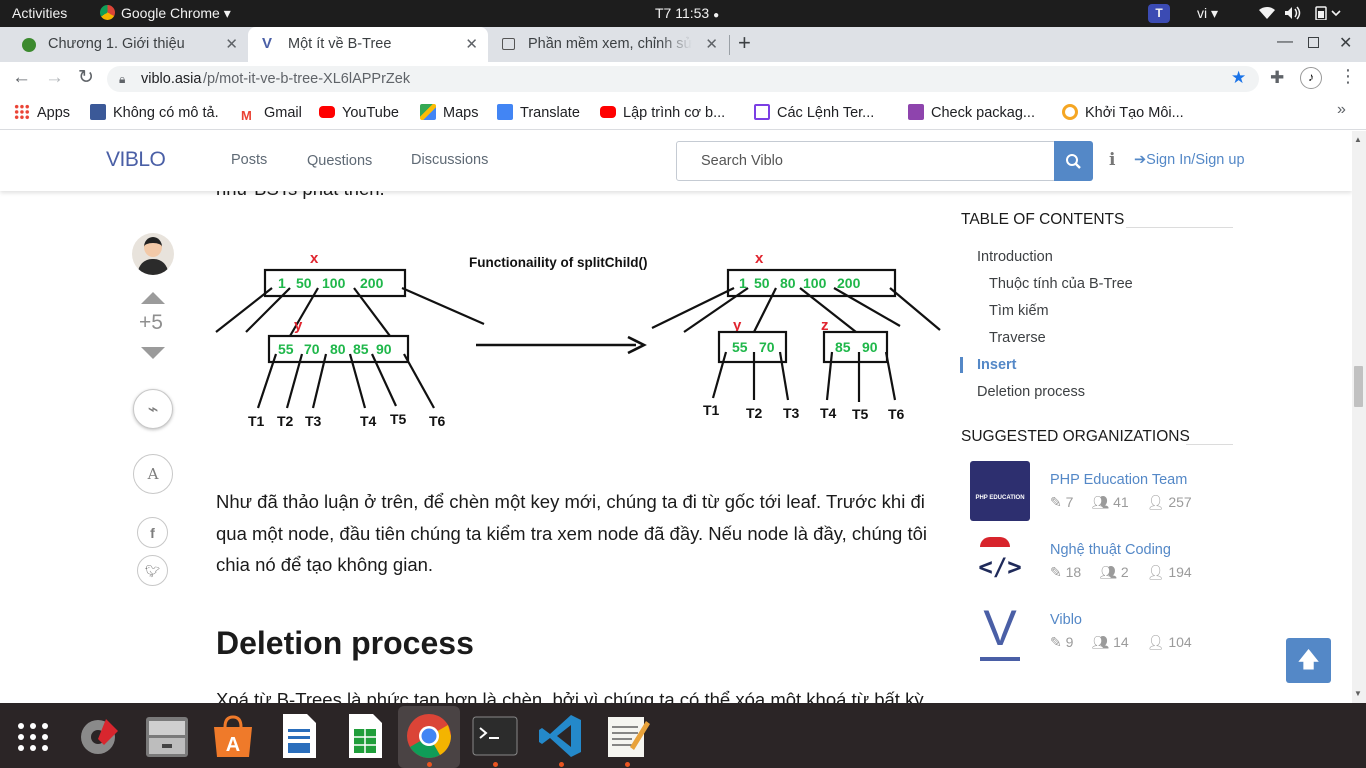  I want to click on org-name: PHP Education Team, so click(1118, 480).